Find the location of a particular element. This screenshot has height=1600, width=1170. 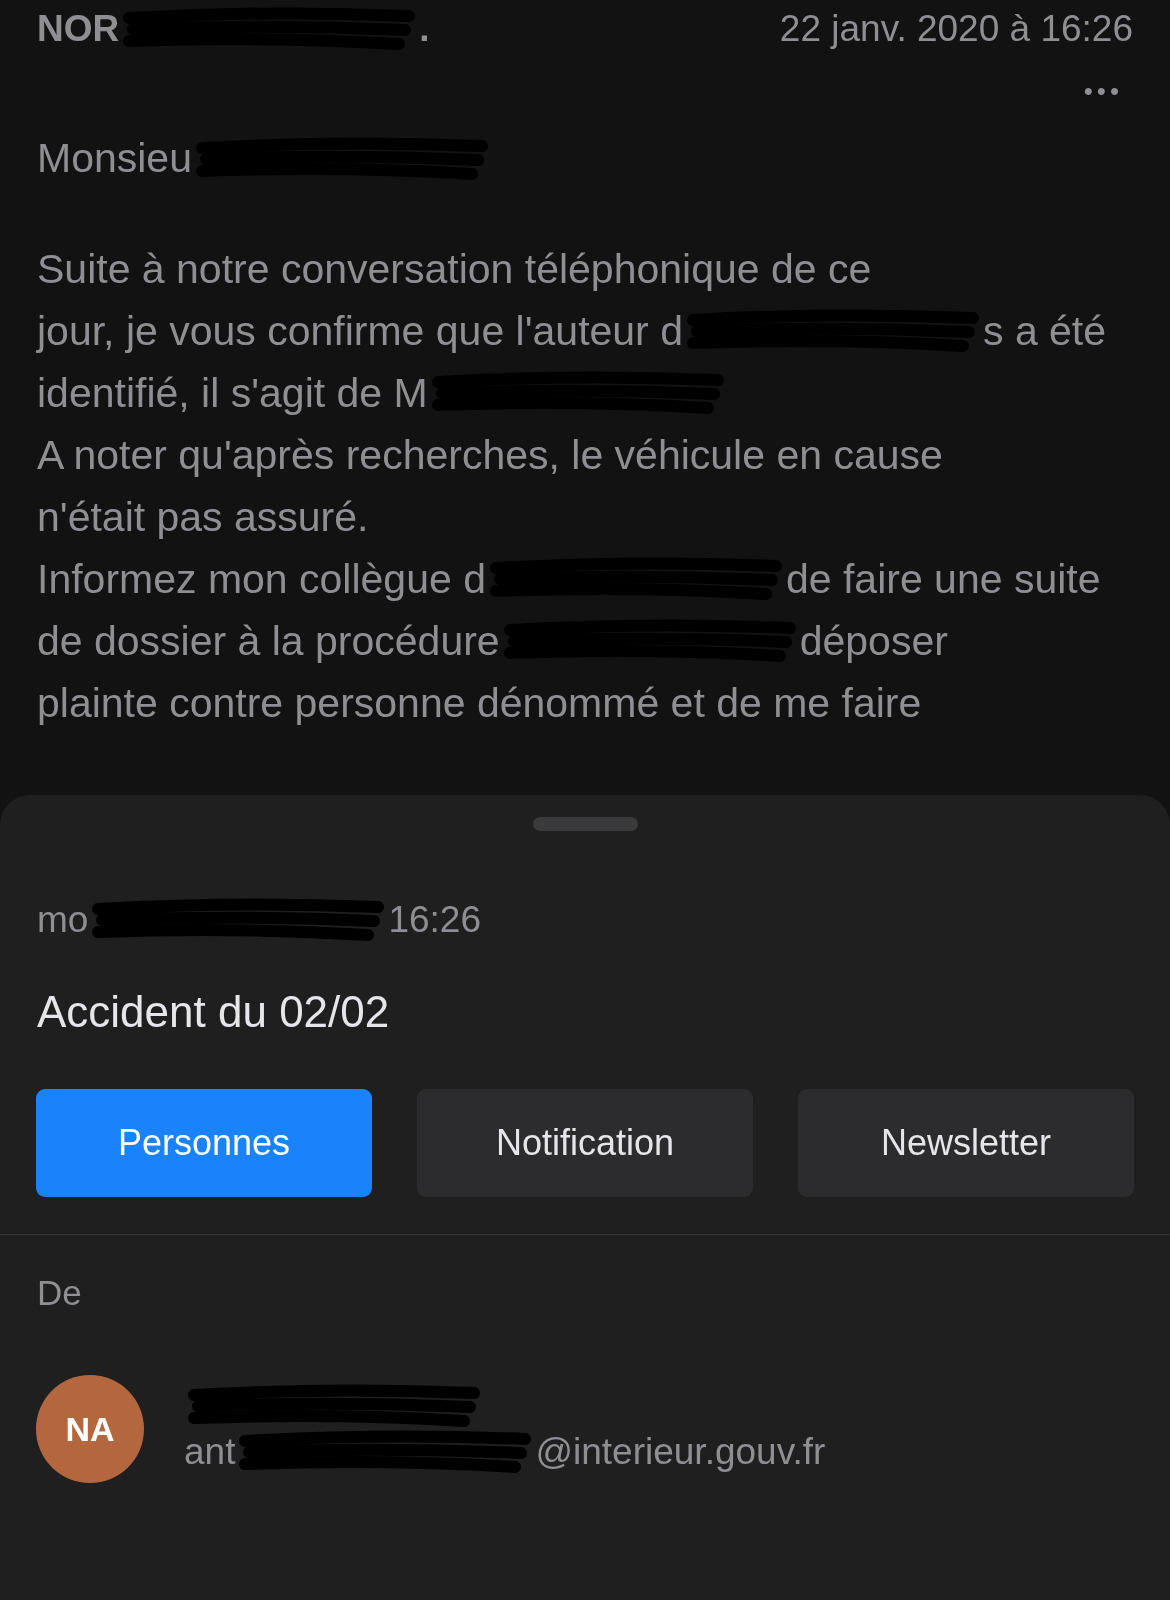

category-button: Notification is located at coordinates (585, 1143).